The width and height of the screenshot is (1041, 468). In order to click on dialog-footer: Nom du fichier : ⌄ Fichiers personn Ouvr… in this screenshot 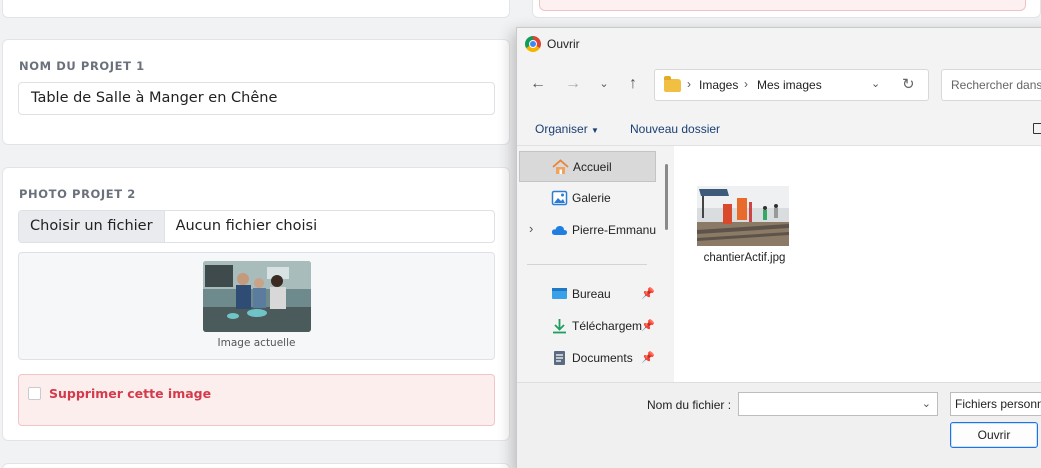, I will do `click(779, 425)`.